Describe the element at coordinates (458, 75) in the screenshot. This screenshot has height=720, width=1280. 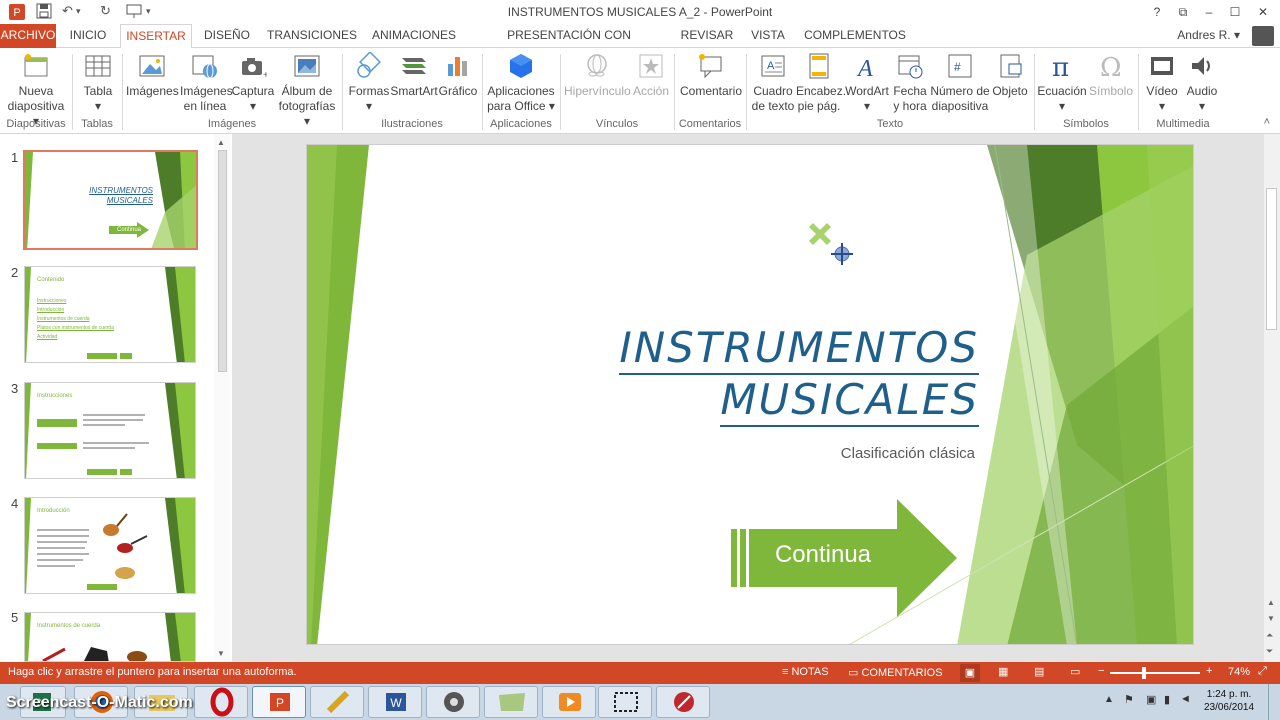
I see `chart-button: Gráfico` at that location.